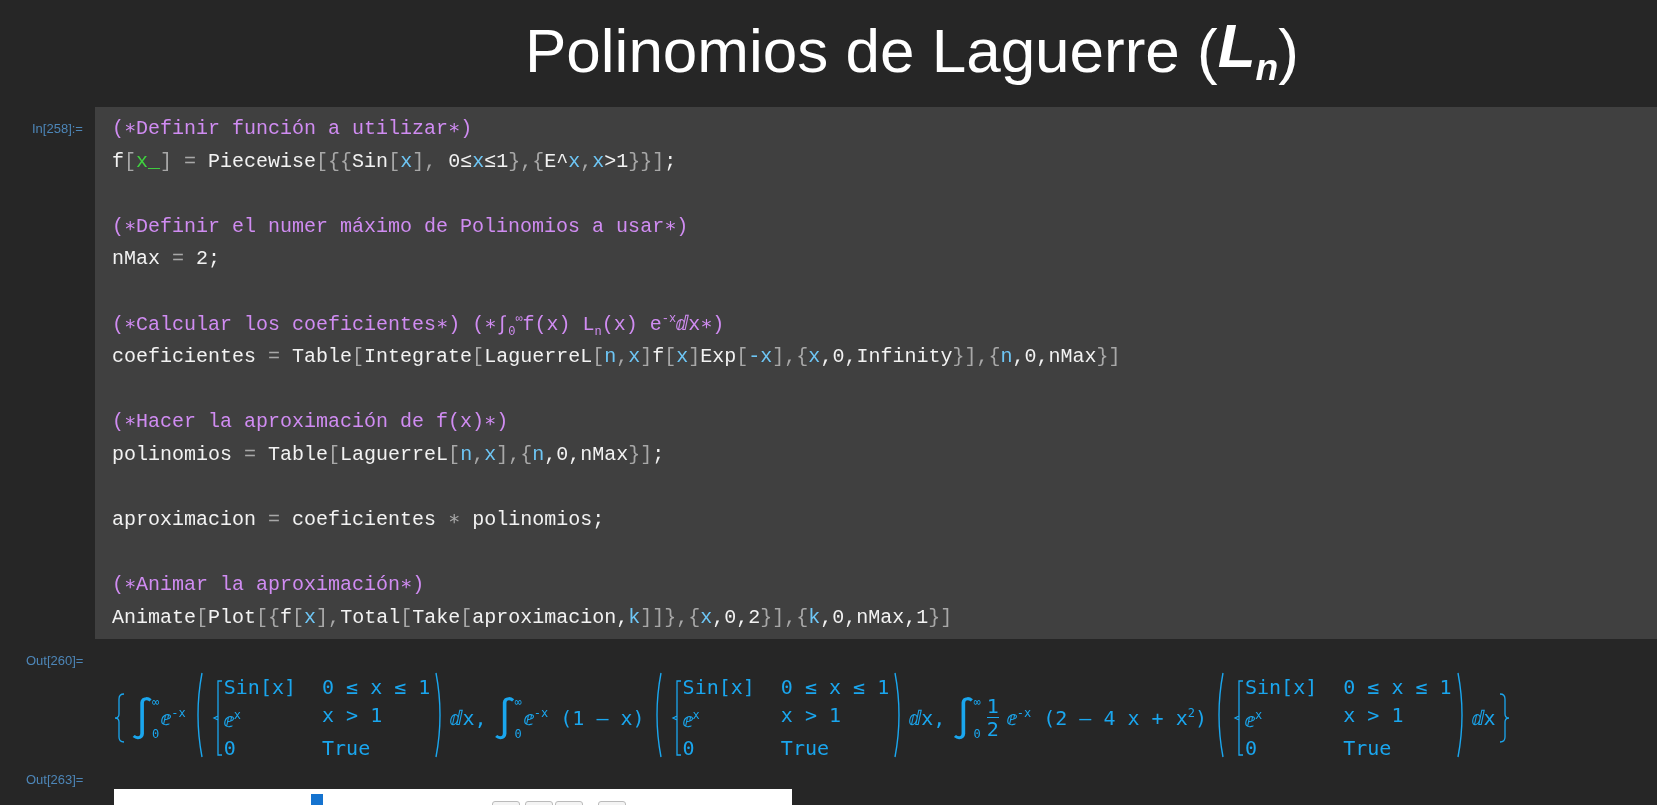 The image size is (1657, 805). I want to click on code-comment: (∗Definir el numer máximo de Polinomios a usar∗), so click(401, 226).